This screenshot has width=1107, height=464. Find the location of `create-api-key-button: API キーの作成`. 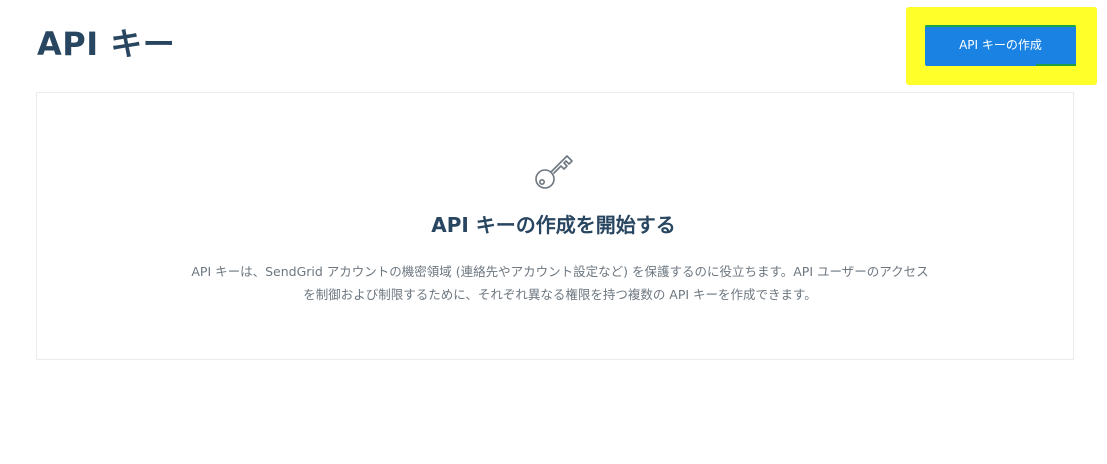

create-api-key-button: API キーの作成 is located at coordinates (1000, 45).